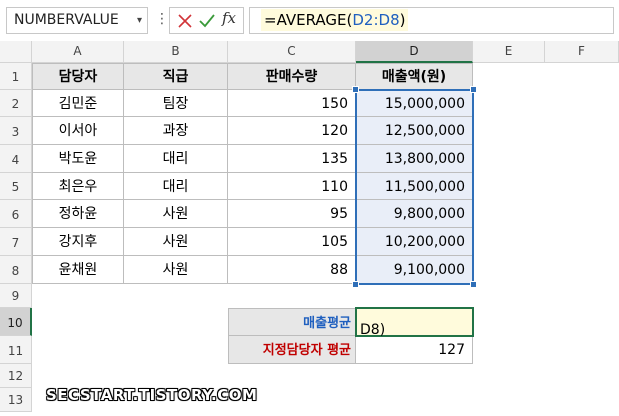 The height and width of the screenshot is (416, 619). I want to click on table-cell: 13,800,000, so click(414, 159).